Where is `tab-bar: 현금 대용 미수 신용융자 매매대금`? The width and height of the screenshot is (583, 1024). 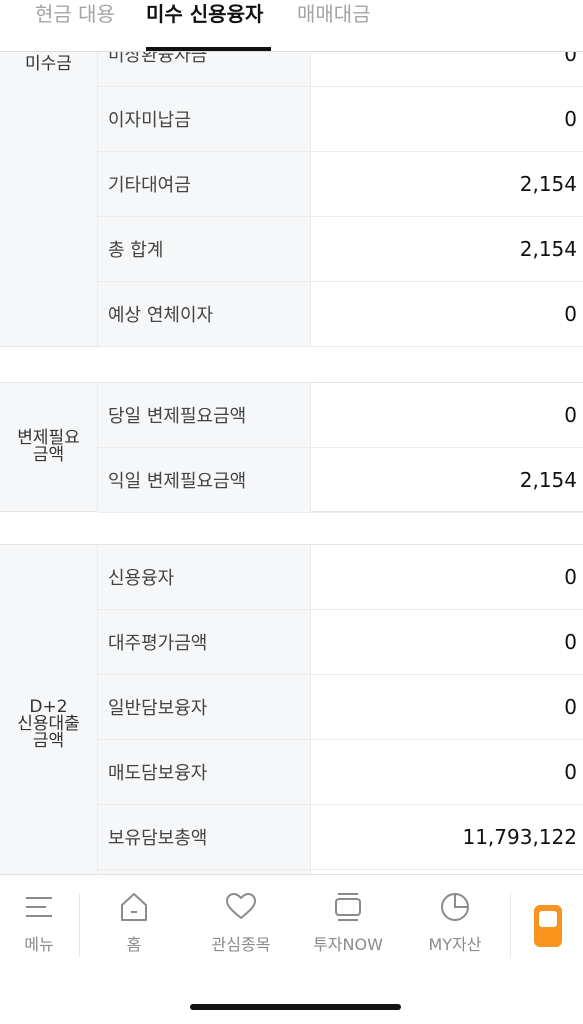 tab-bar: 현금 대용 미수 신용융자 매매대금 is located at coordinates (291, 26).